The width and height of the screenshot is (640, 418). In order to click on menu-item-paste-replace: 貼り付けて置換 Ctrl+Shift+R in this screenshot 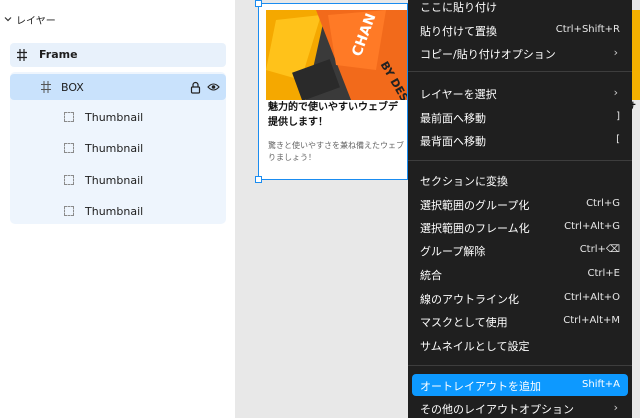, I will do `click(520, 30)`.